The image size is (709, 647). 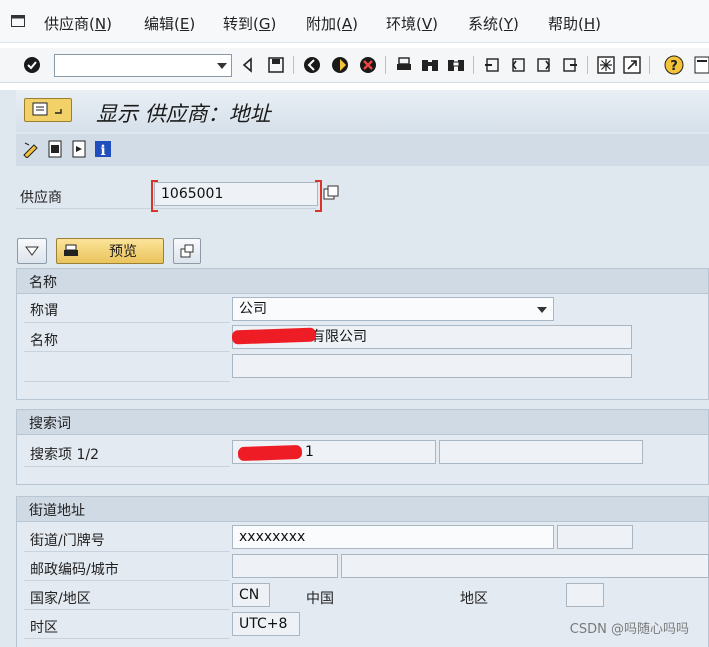 I want to click on back-arrow-icon, so click(x=248, y=65).